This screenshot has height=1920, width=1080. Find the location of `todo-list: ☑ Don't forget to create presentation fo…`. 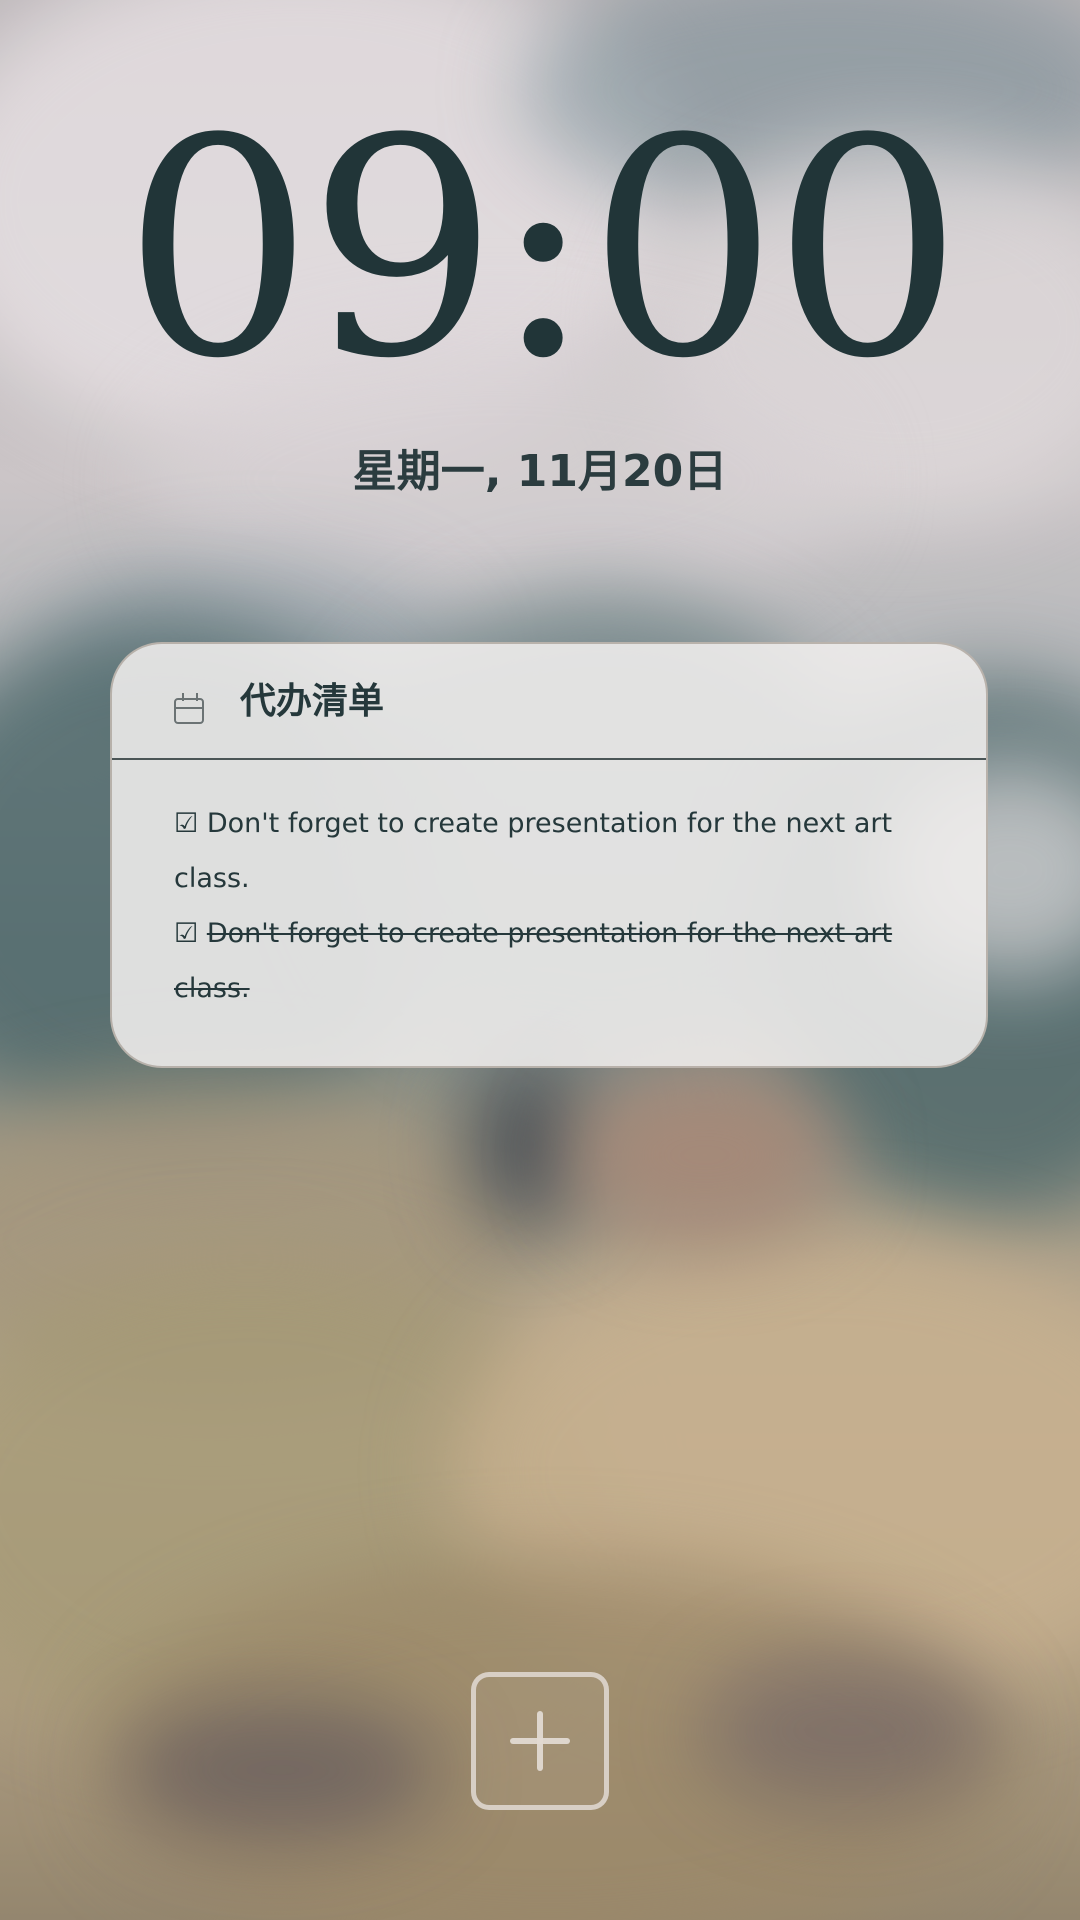

todo-list: ☑ Don't forget to create presentation fo… is located at coordinates (554, 906).